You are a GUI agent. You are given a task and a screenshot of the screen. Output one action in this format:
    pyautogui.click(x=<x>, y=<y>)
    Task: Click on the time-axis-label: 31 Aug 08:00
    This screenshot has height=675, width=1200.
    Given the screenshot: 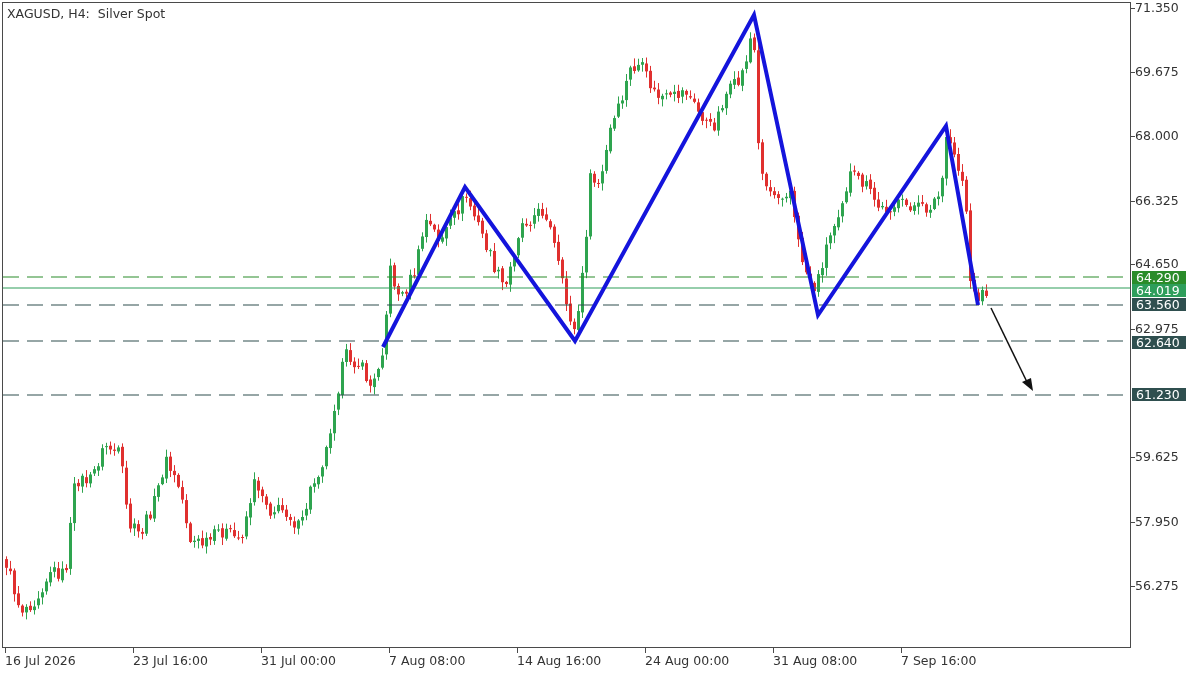 What is the action you would take?
    pyautogui.click(x=815, y=658)
    